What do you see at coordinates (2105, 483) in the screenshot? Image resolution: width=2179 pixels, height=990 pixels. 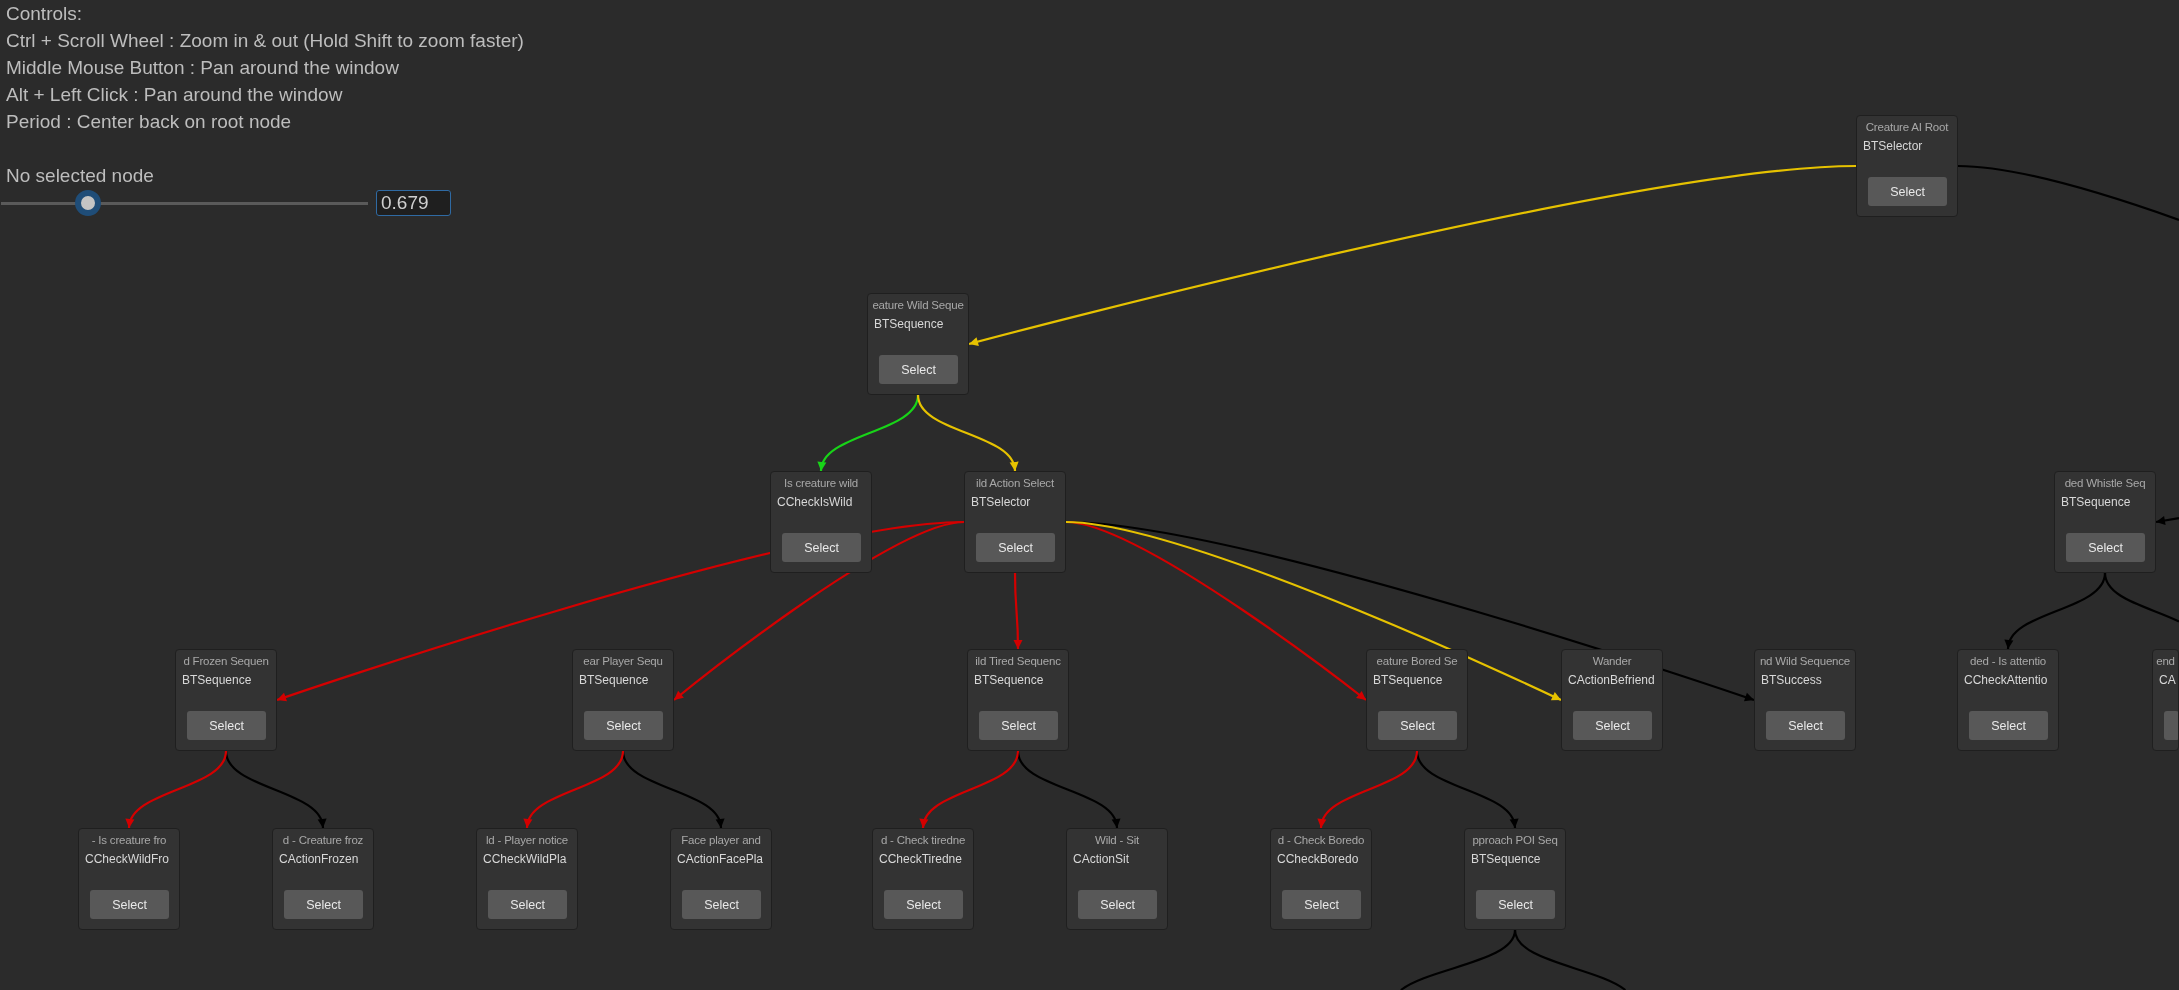 I see `node-title: ded Whistle Seq` at bounding box center [2105, 483].